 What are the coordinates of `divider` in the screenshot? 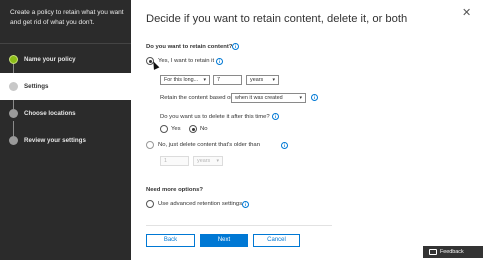 It's located at (65, 43).